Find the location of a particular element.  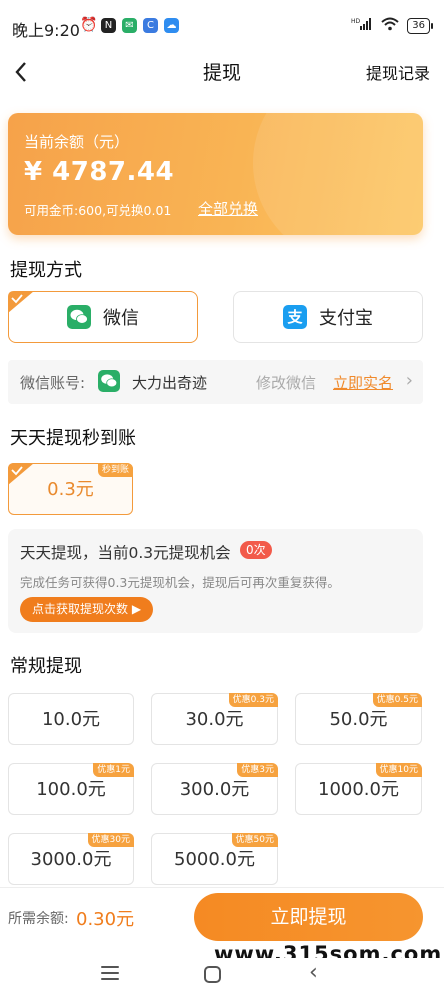

menu-icon is located at coordinates (110, 975).